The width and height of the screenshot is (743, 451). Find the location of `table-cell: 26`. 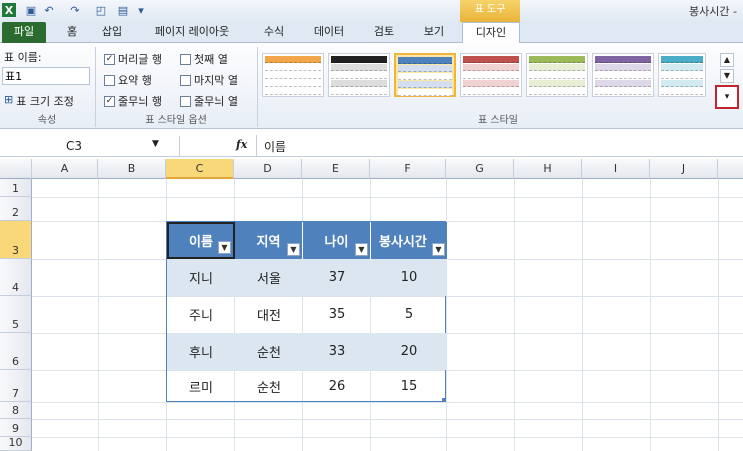

table-cell: 26 is located at coordinates (337, 386).